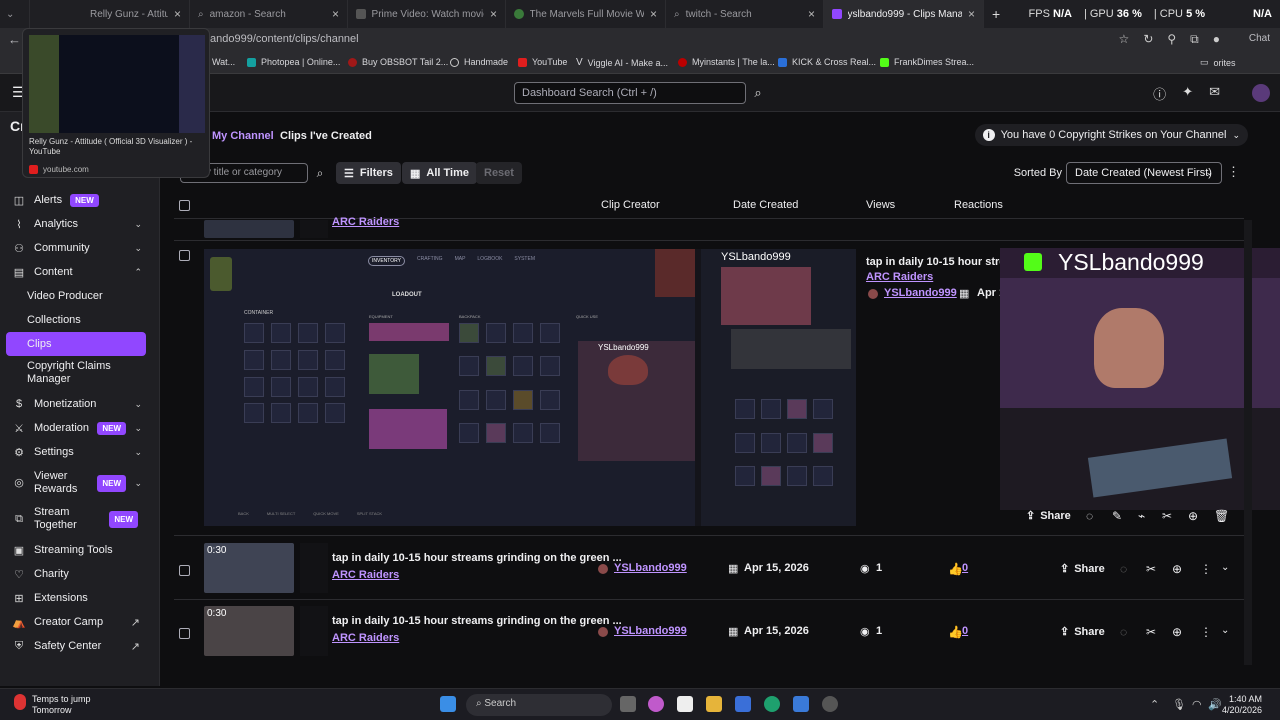  Describe the element at coordinates (439, 173) in the screenshot. I see `all-time-button: ▦ All Time` at that location.